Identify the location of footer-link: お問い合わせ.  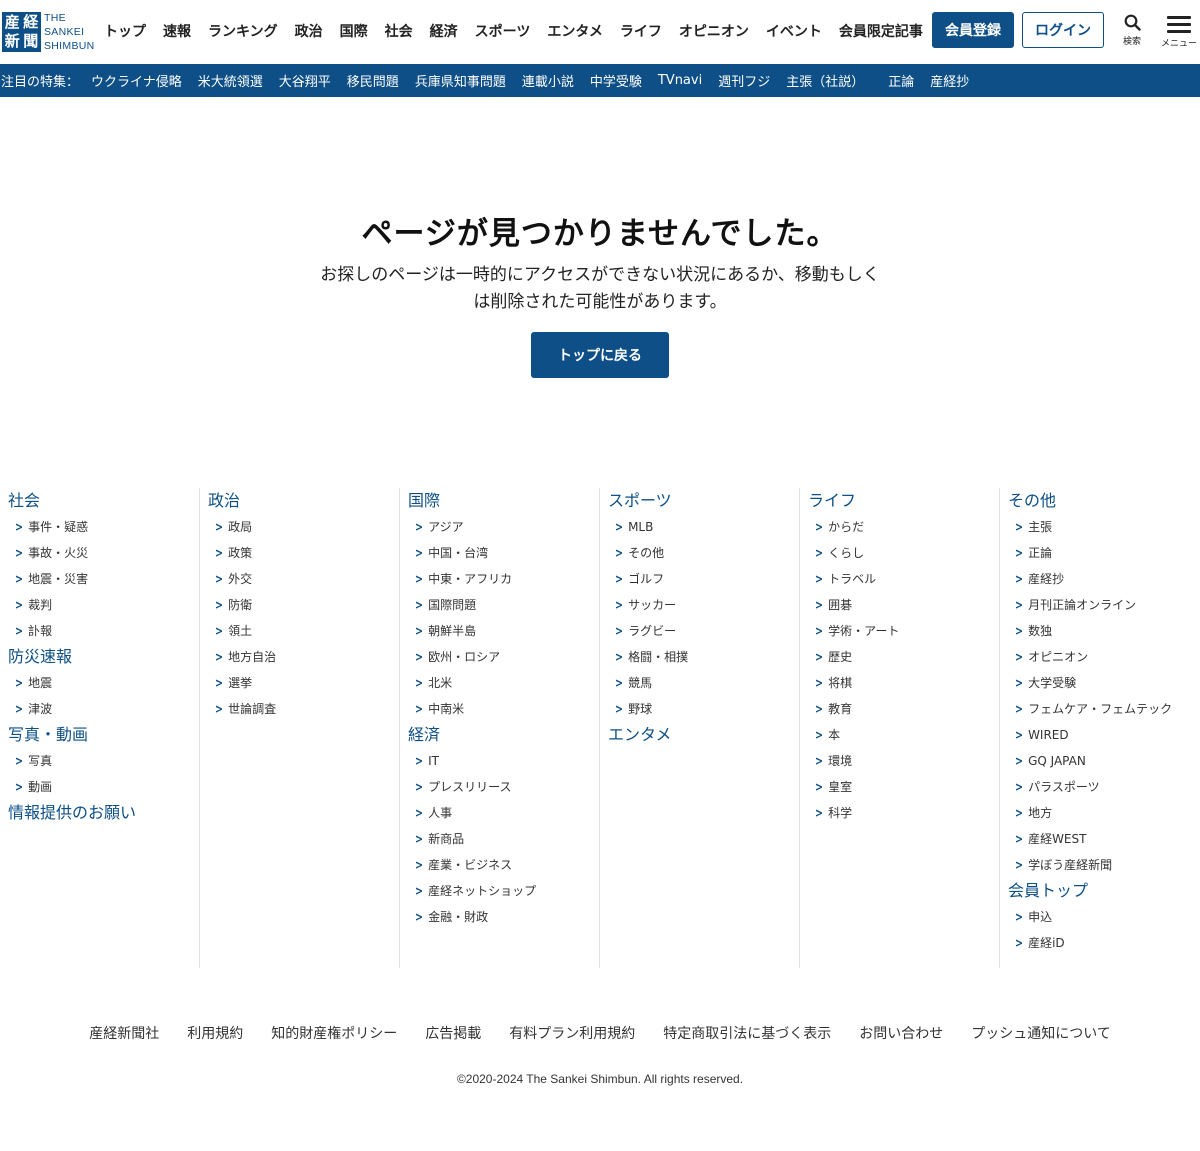
(901, 1034).